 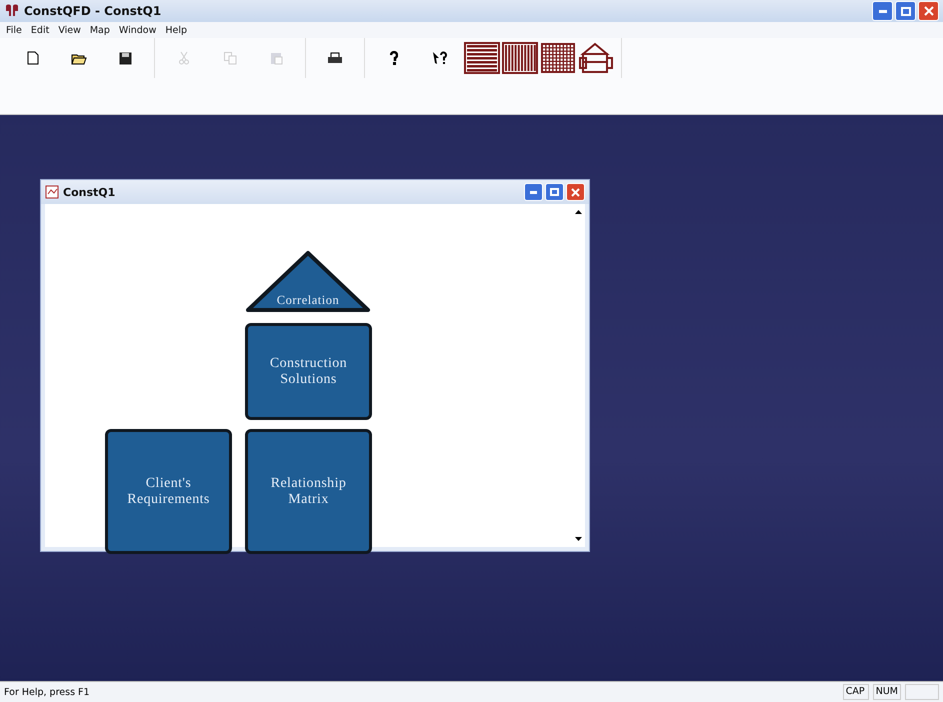 What do you see at coordinates (308, 371) in the screenshot?
I see `matrix-block: Construction Solutions` at bounding box center [308, 371].